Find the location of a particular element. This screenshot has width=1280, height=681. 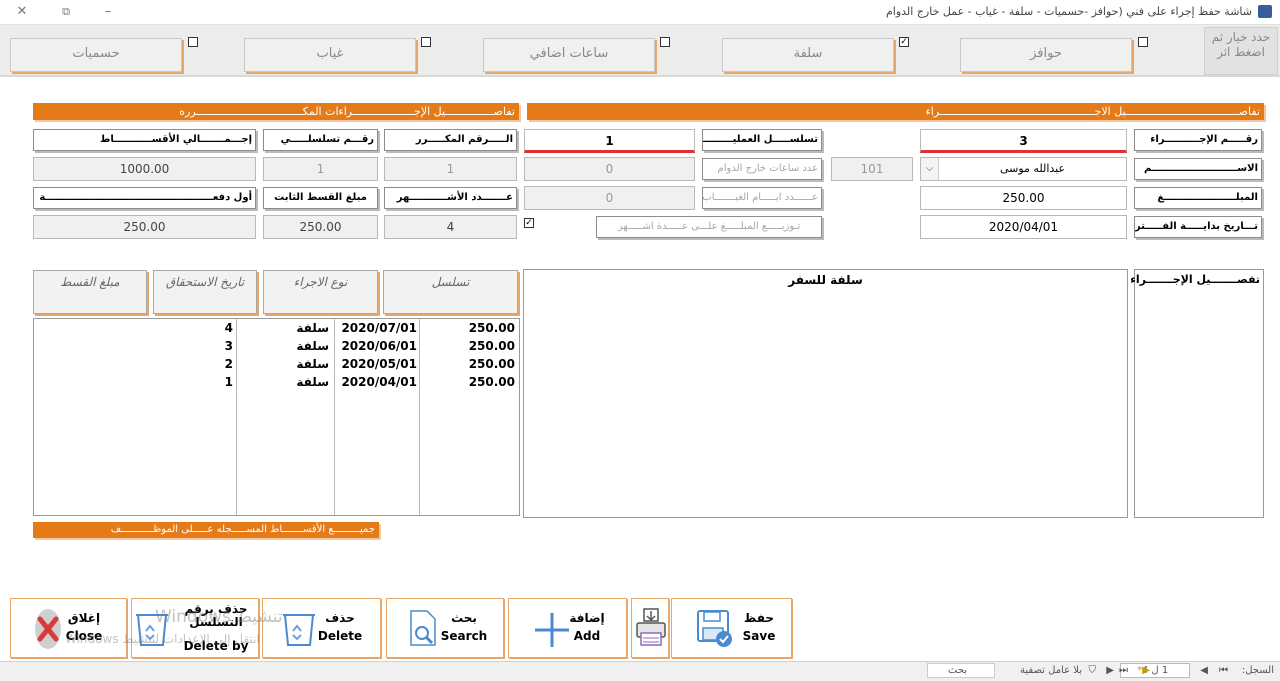

add-button: إضافة Add is located at coordinates (567, 628).